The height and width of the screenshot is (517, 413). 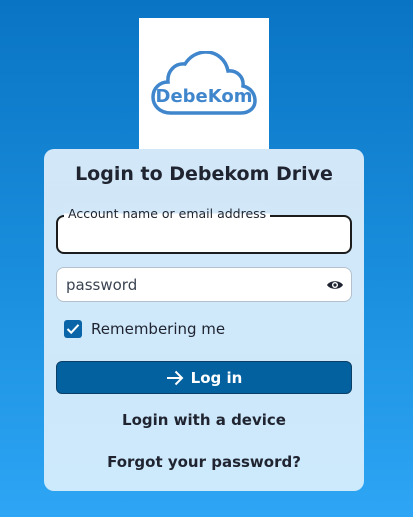 What do you see at coordinates (158, 329) in the screenshot?
I see `remember-me-label: Remembering me` at bounding box center [158, 329].